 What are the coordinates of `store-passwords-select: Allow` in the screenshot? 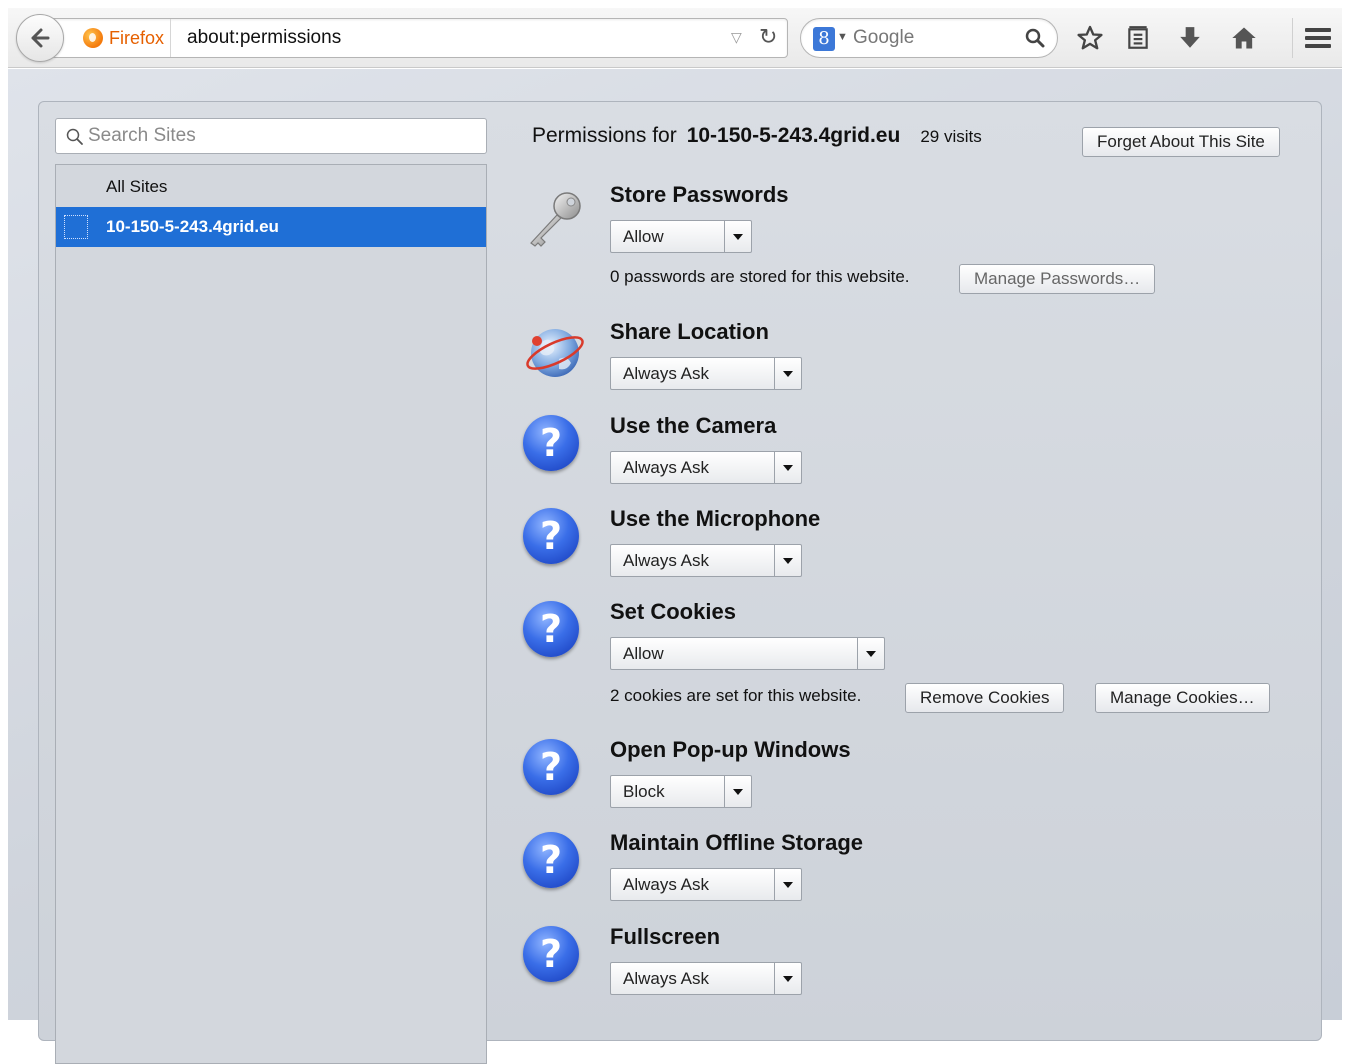 It's located at (681, 236).